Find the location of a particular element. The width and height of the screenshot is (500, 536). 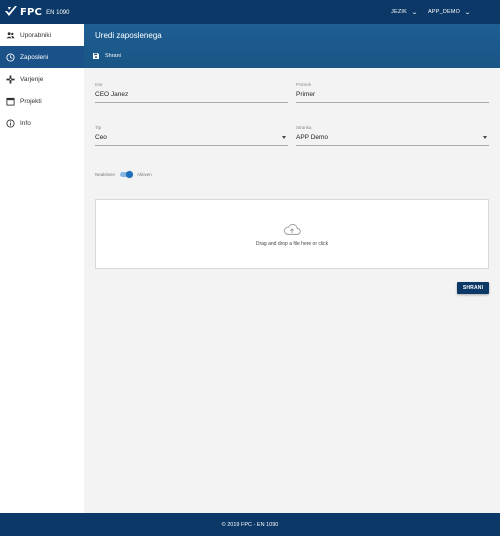

header-save-label: Shrani is located at coordinates (113, 56).